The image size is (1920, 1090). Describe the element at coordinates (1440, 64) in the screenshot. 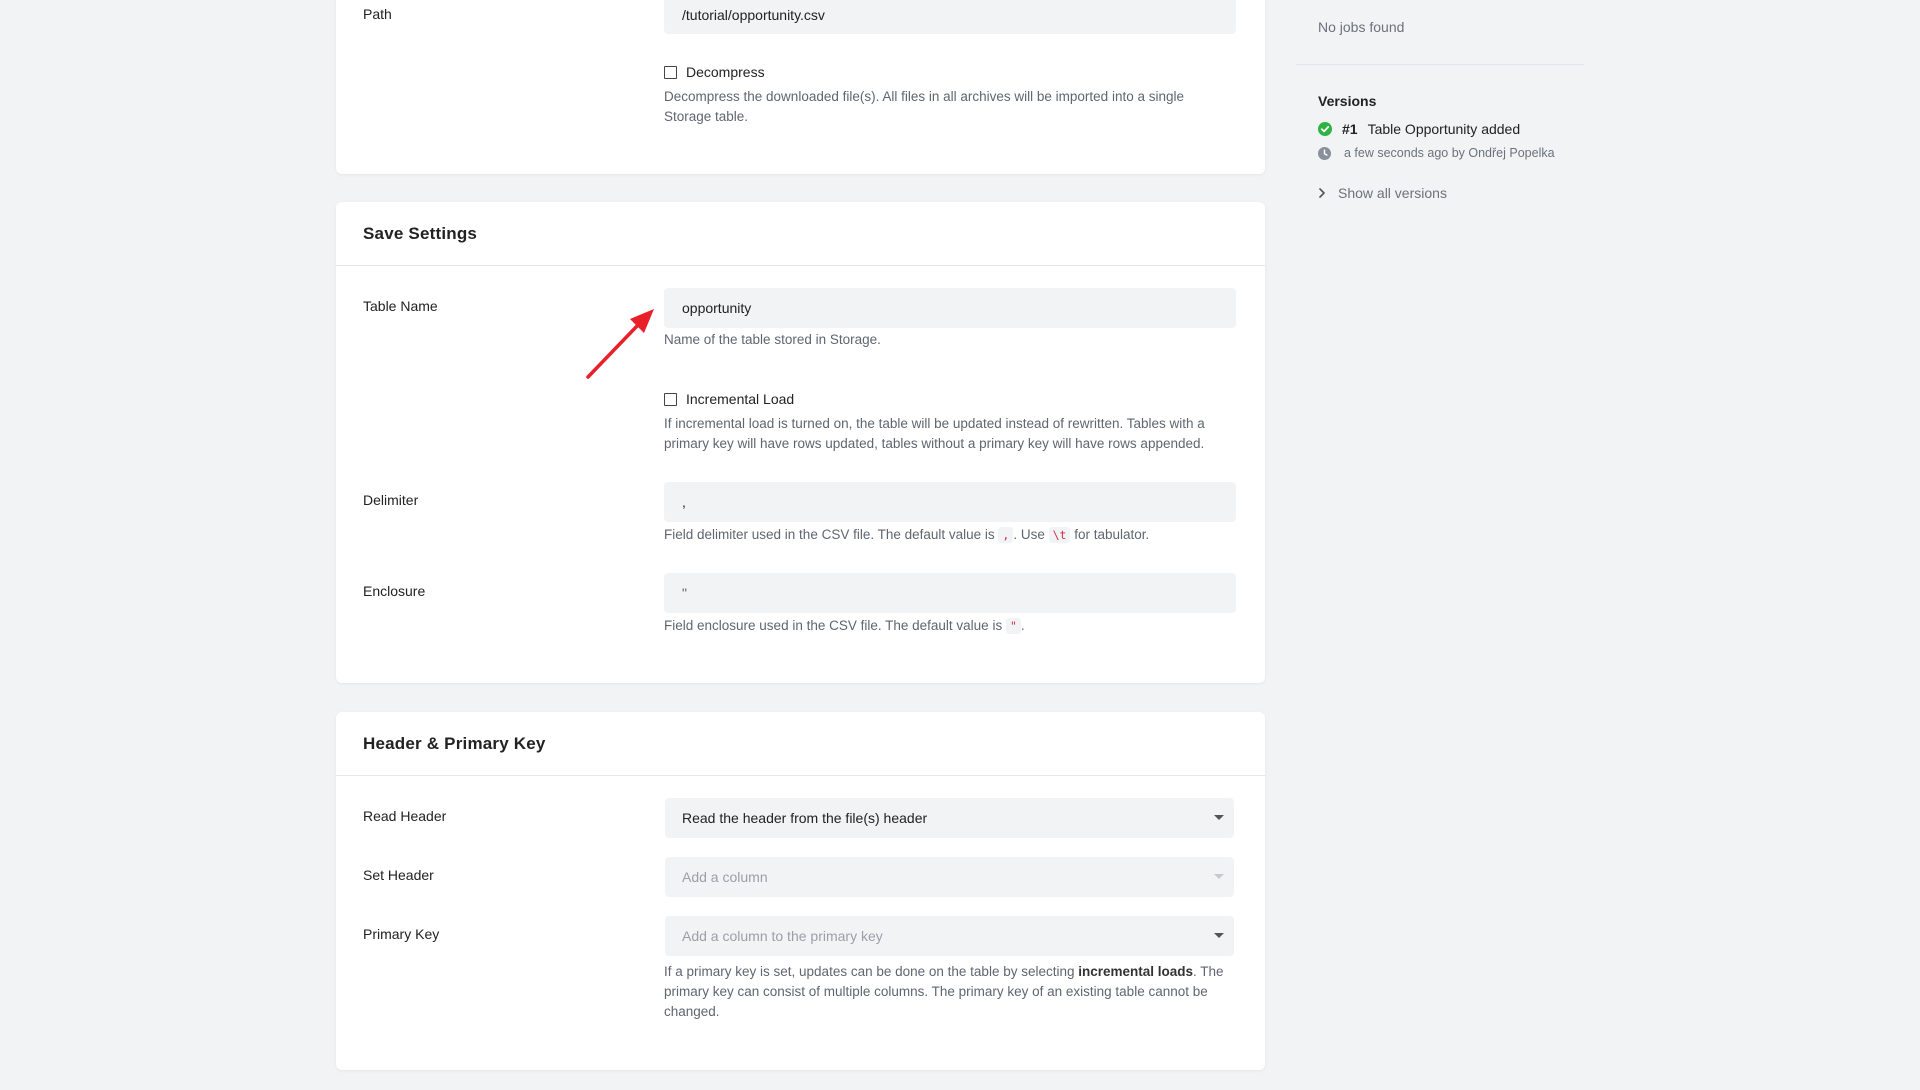

I see `sidebar-divider` at that location.